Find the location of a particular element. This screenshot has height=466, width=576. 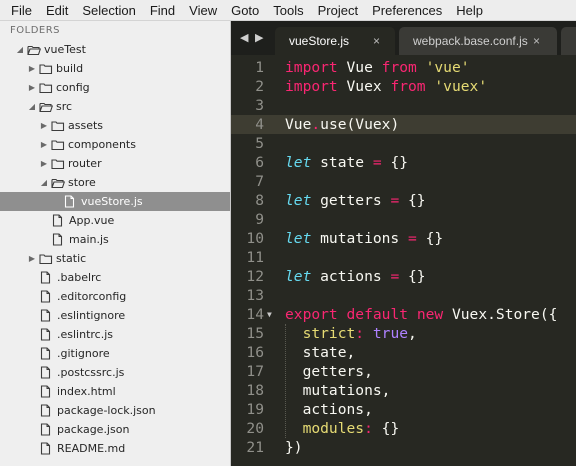

code-token: strict is located at coordinates (329, 333).